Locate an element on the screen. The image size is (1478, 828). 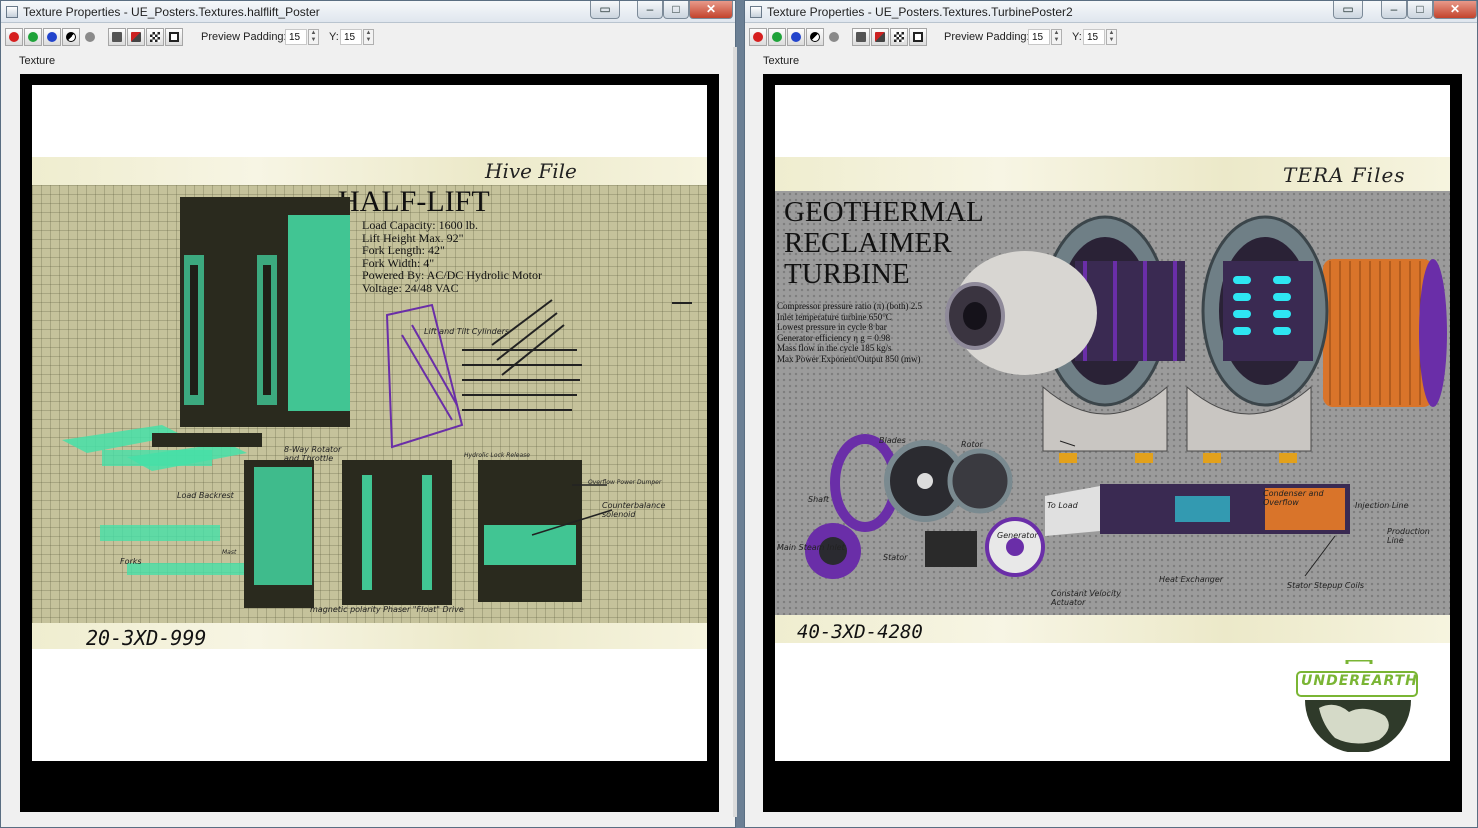
label-heat-exchanger: Heat Exchanger is located at coordinates (1191, 579).